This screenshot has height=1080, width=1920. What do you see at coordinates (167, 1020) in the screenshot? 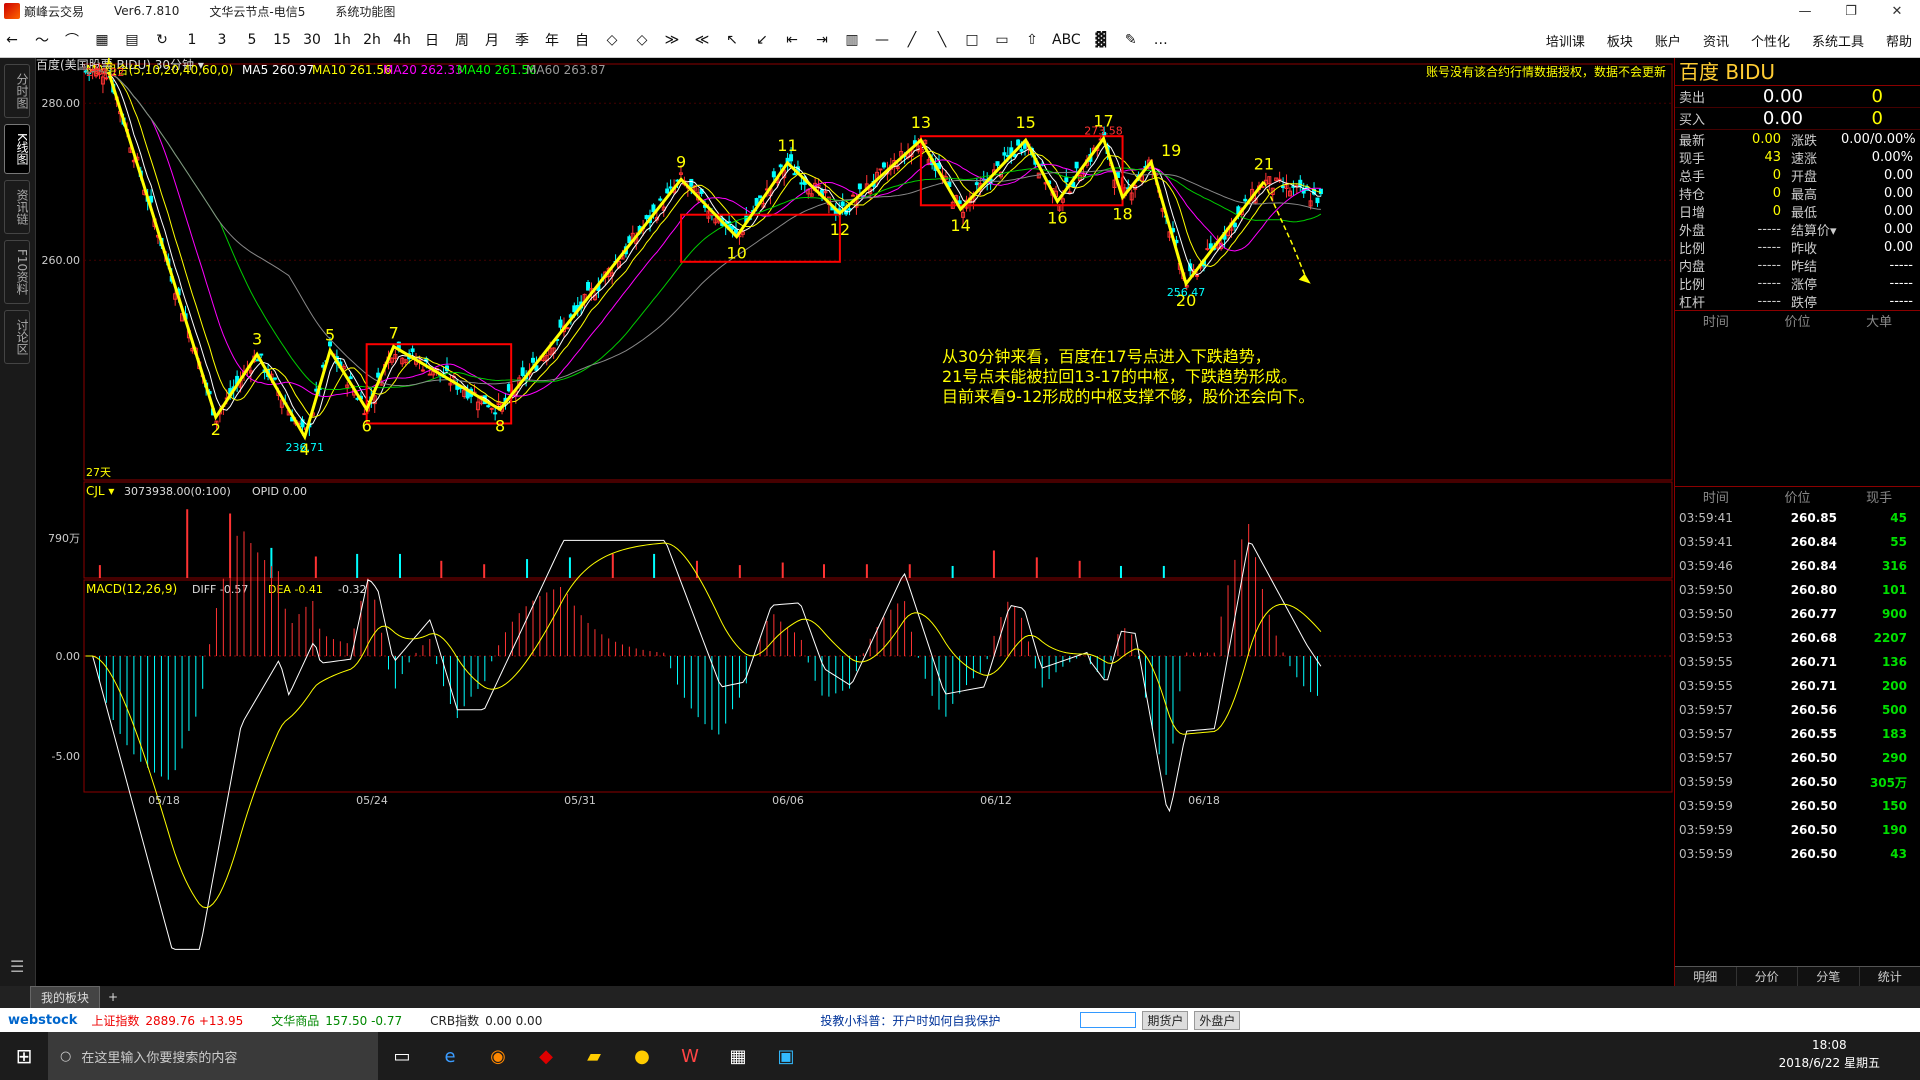
I see `index-item: 上证指数 2889.76 +13.95` at bounding box center [167, 1020].